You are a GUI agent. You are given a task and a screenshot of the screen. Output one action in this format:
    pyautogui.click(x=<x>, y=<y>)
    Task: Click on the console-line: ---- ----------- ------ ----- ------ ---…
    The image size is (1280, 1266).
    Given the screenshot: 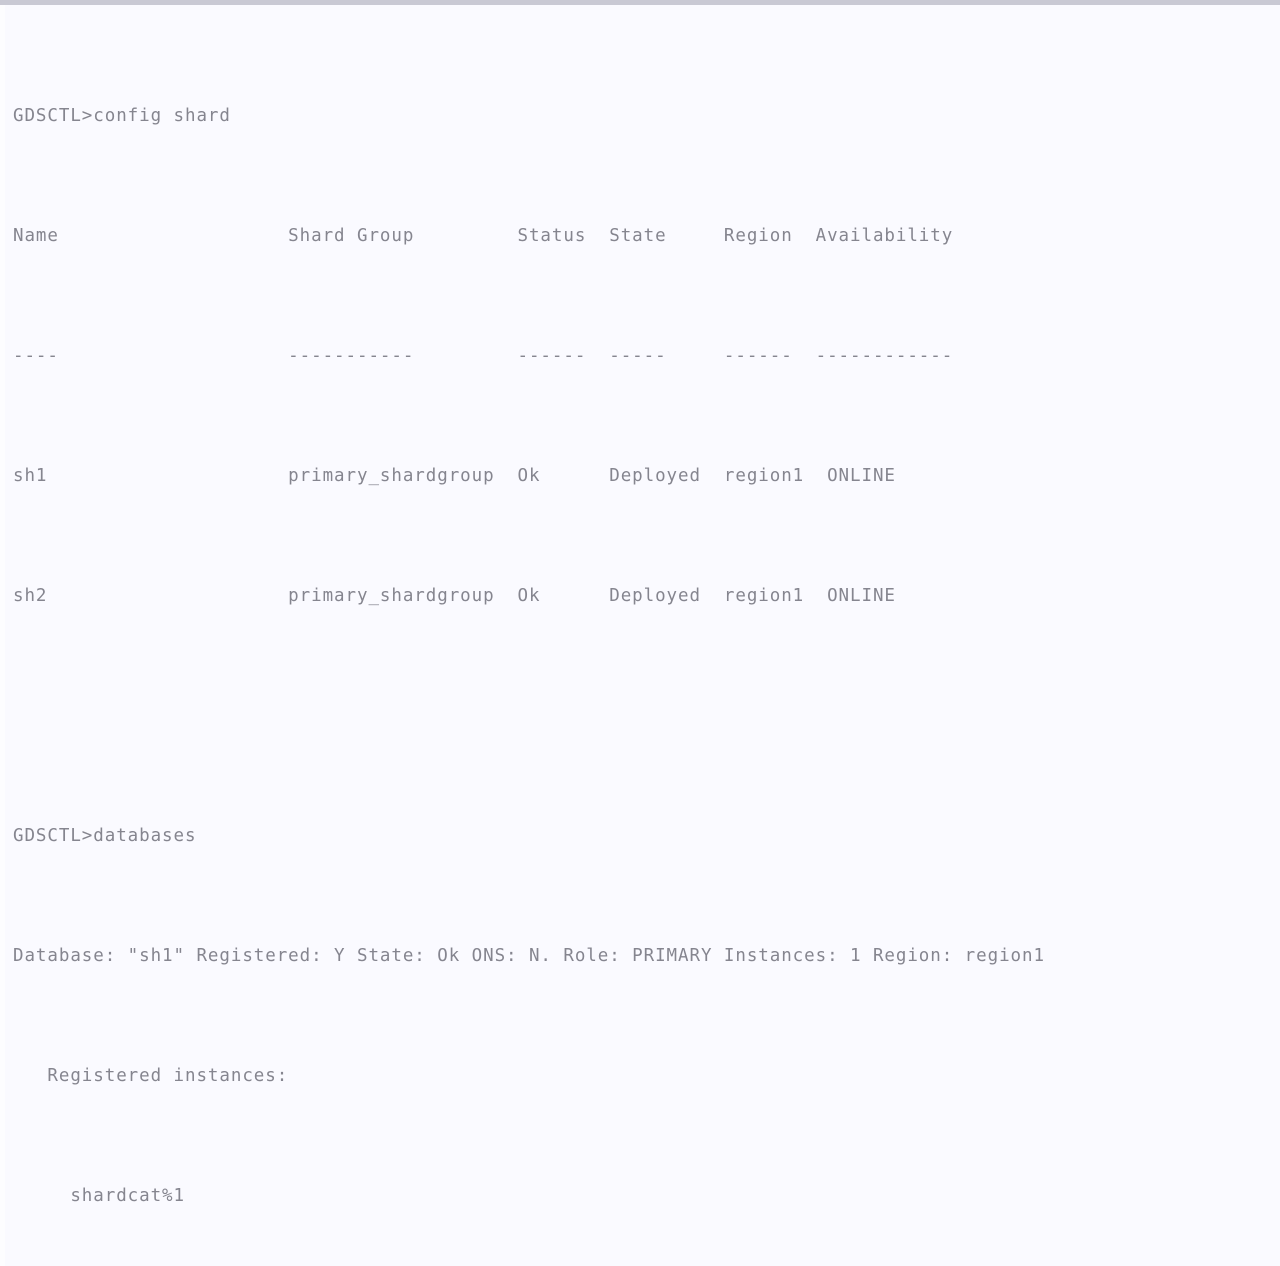 What is the action you would take?
    pyautogui.click(x=483, y=356)
    